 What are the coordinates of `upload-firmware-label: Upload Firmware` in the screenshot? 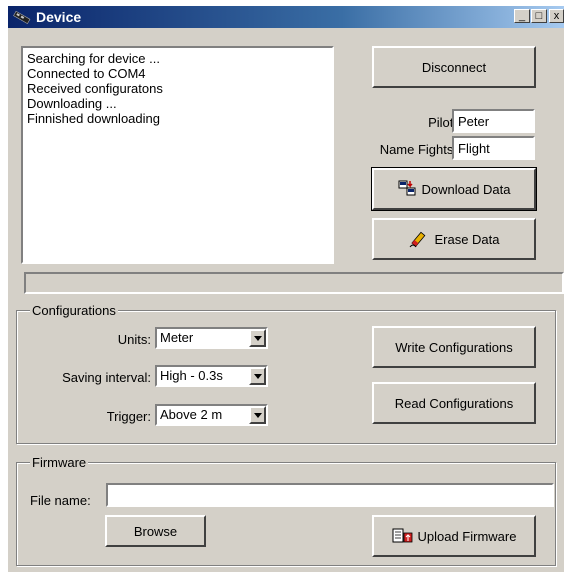 It's located at (467, 536).